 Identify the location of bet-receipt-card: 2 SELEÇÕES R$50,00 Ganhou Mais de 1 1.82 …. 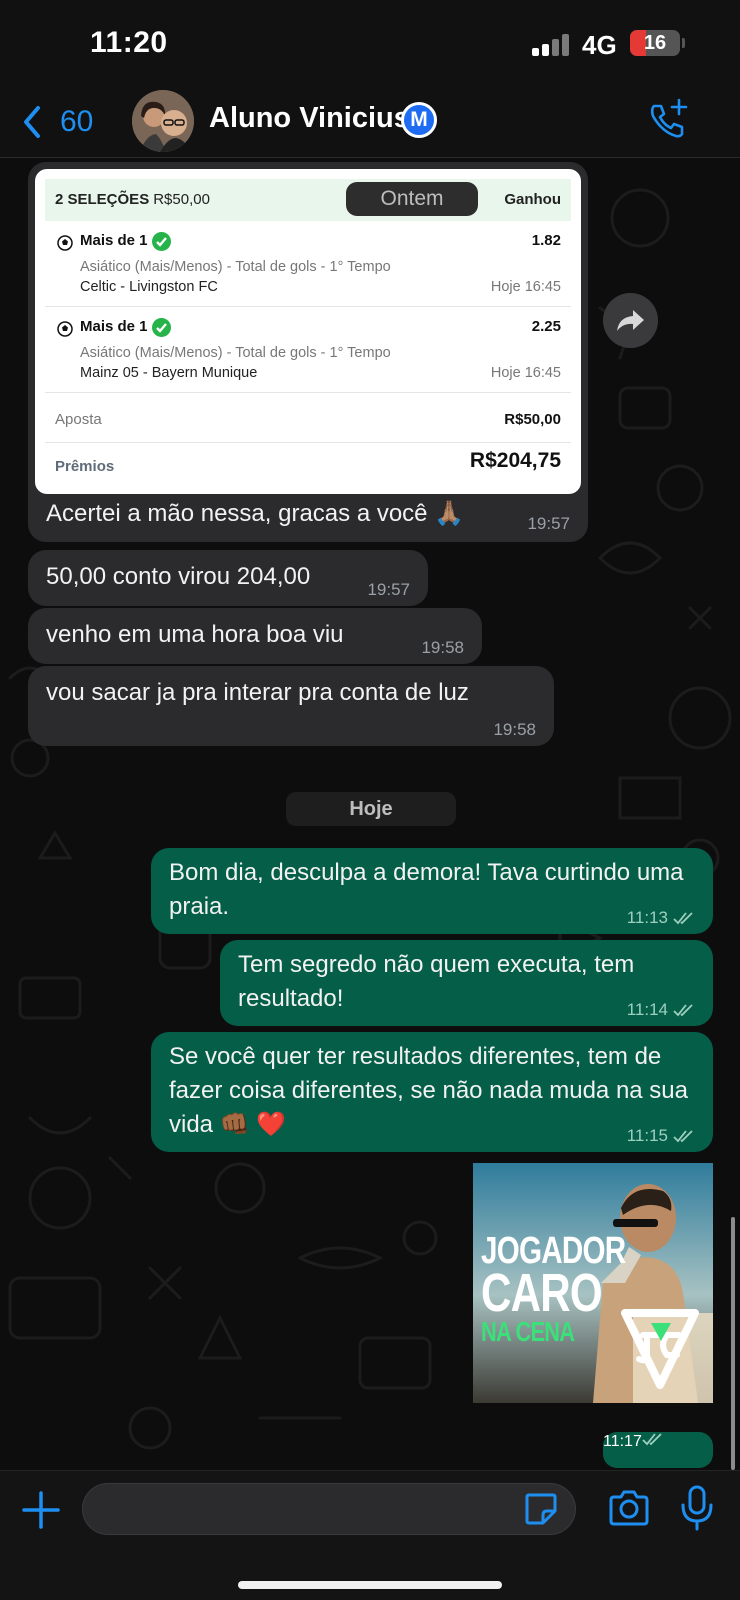
(308, 331).